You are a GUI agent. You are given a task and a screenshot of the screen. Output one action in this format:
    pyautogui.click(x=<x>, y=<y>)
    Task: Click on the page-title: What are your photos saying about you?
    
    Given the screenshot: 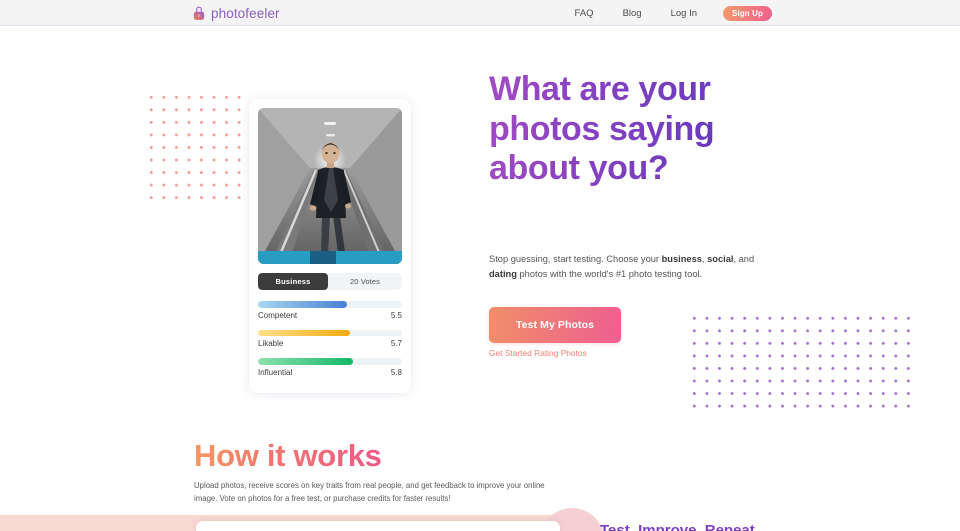 What is the action you would take?
    pyautogui.click(x=634, y=129)
    